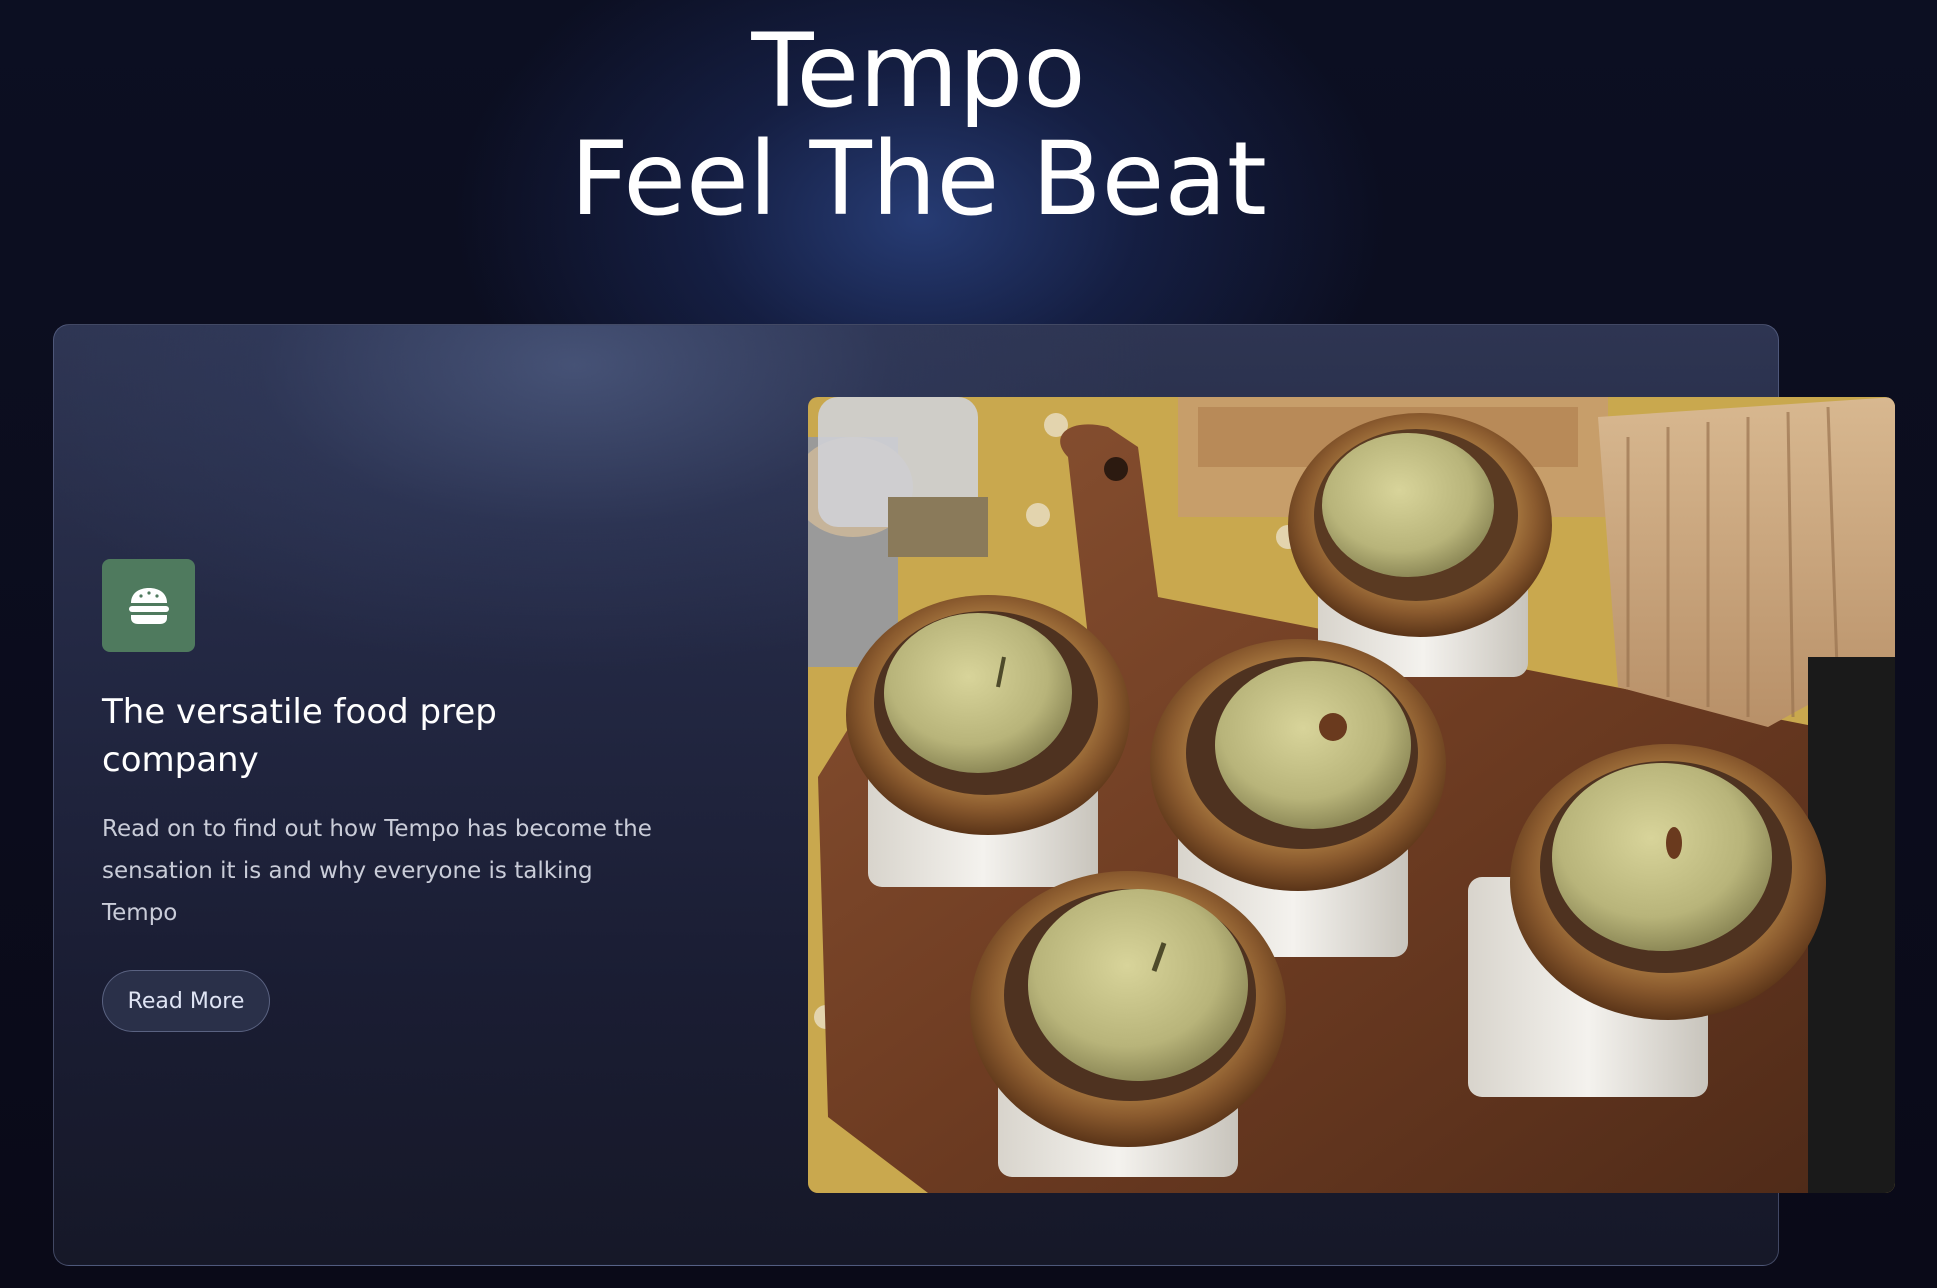 Image resolution: width=1937 pixels, height=1288 pixels. I want to click on read-more-button: Read More, so click(186, 1001).